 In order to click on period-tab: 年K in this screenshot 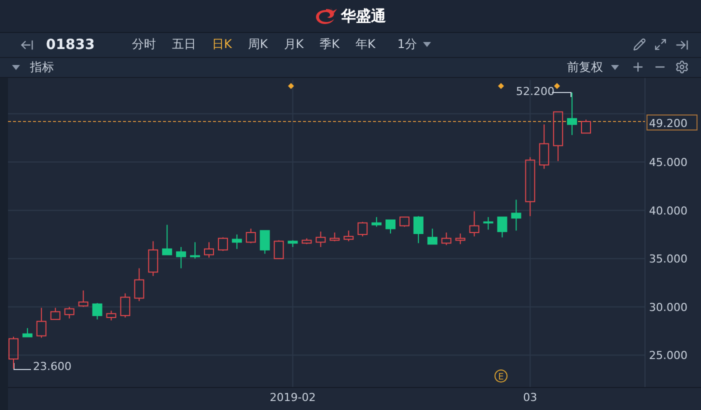, I will do `click(366, 45)`.